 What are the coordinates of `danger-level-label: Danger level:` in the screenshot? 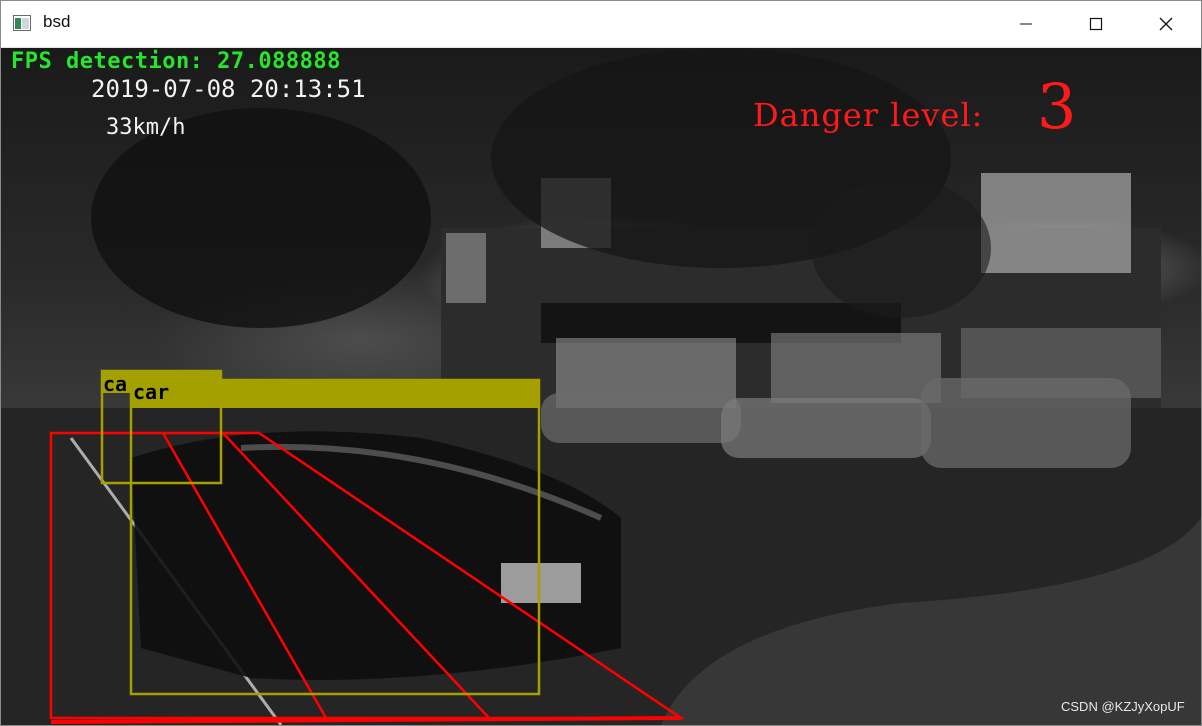 It's located at (868, 115).